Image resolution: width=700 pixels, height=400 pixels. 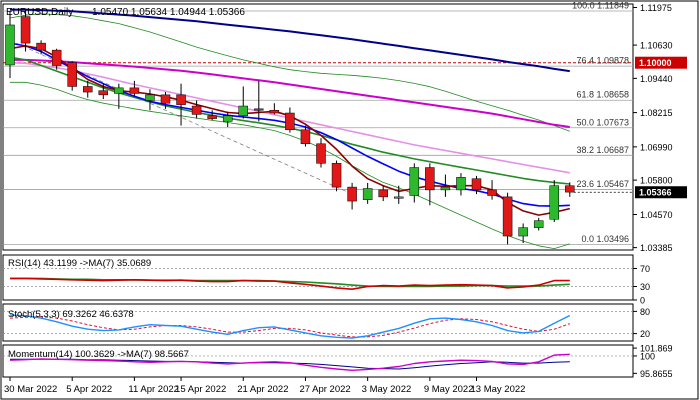 I want to click on price-tick-label: 1.11975, so click(x=656, y=8).